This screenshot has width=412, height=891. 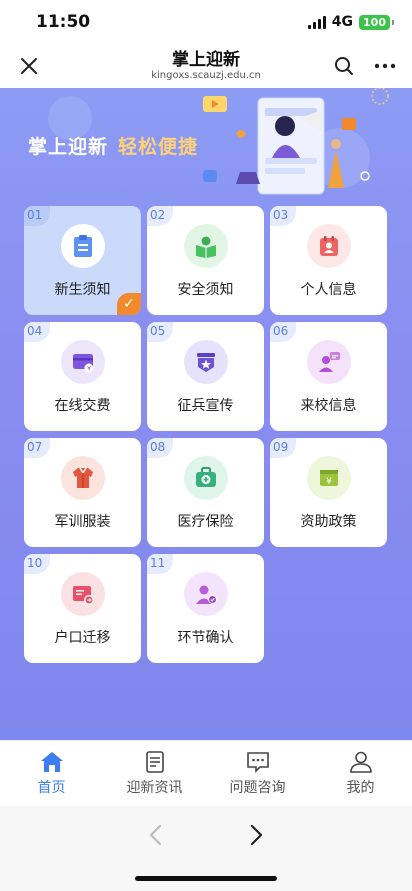 What do you see at coordinates (257, 762) in the screenshot?
I see `chat-icon` at bounding box center [257, 762].